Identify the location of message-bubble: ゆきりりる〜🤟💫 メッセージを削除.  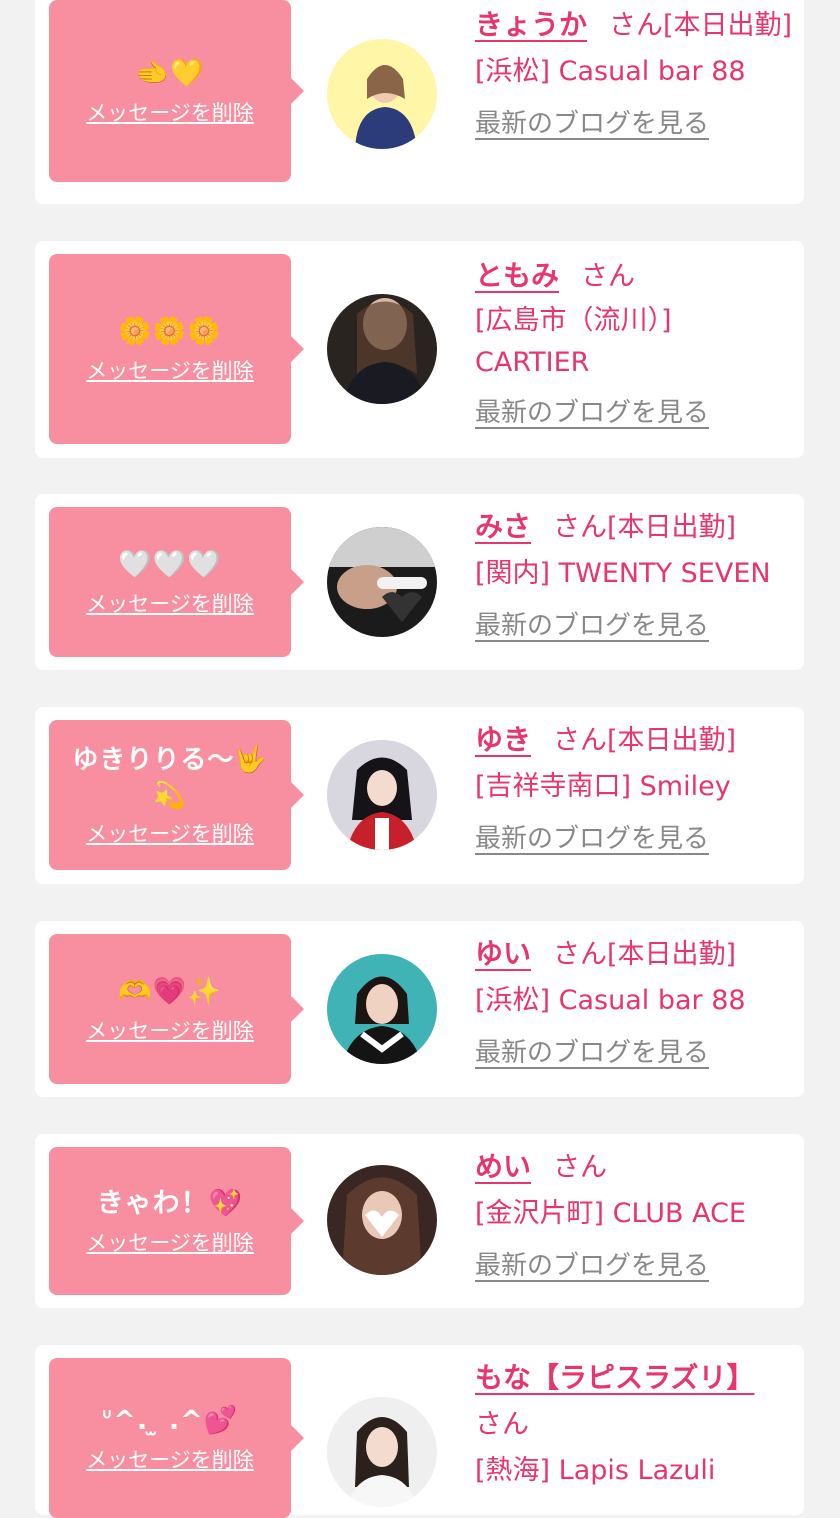
(176, 795).